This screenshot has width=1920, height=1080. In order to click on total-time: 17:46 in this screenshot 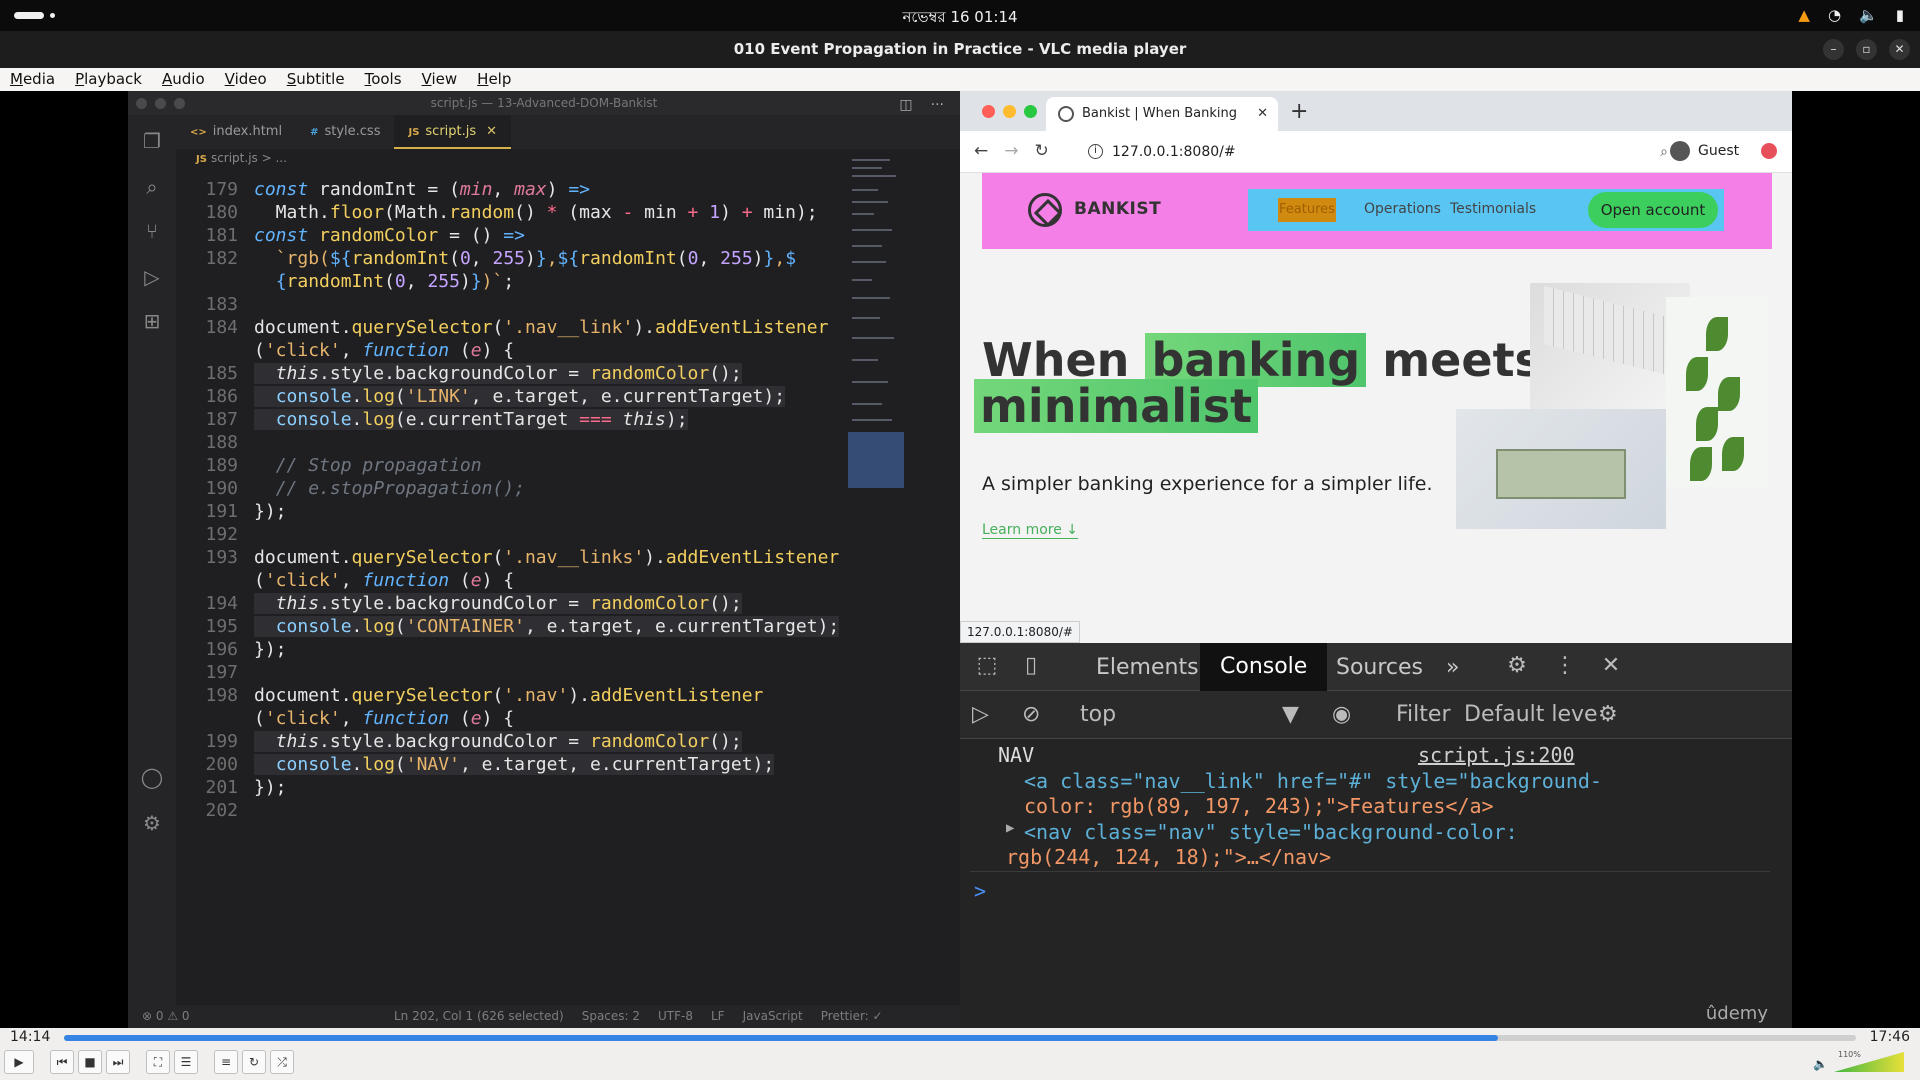, I will do `click(1889, 1037)`.